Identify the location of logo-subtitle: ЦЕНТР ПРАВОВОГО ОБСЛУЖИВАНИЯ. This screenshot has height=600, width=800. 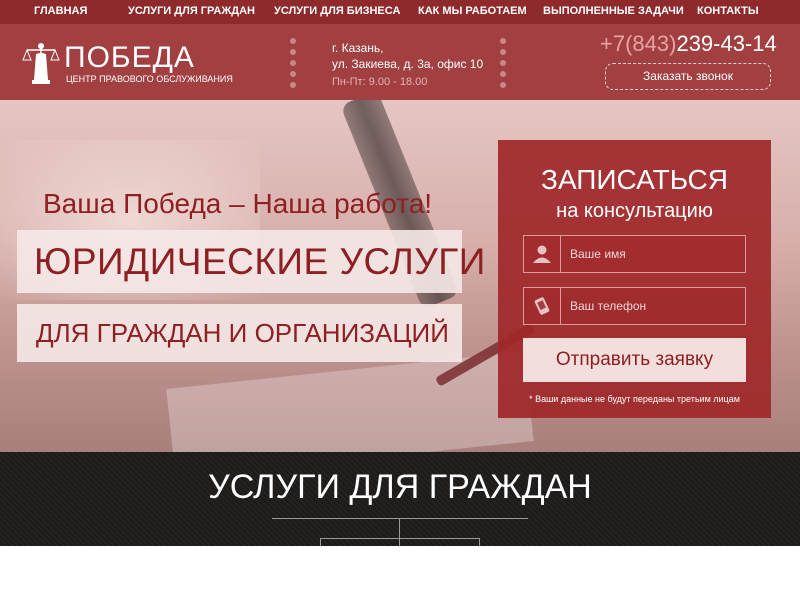
(149, 79).